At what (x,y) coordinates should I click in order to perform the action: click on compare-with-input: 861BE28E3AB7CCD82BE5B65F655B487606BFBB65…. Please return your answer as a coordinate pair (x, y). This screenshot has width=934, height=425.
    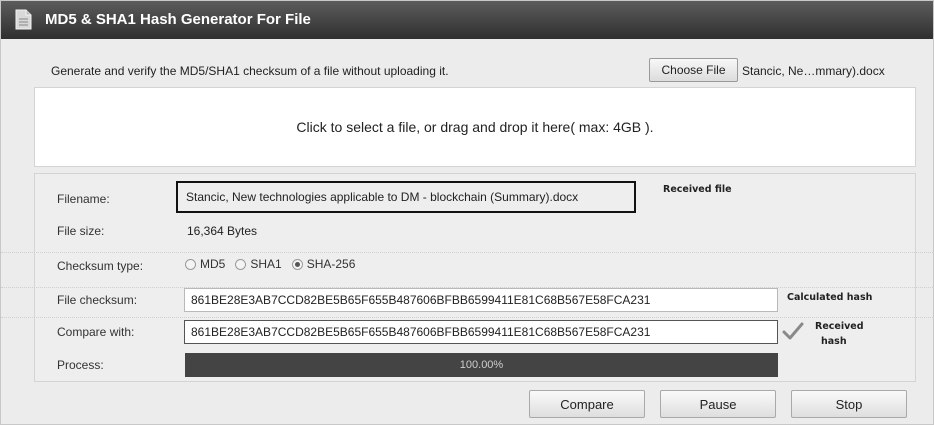
    Looking at the image, I should click on (481, 332).